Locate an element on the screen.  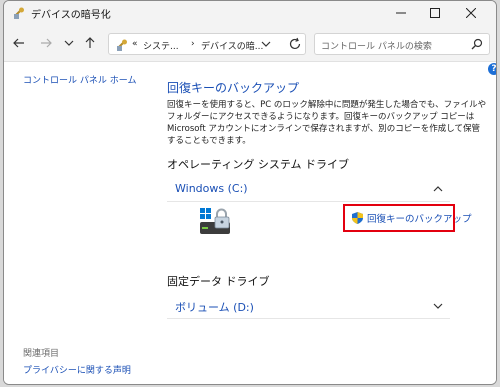
control-panel-home-link: コントロール パネル ホーム is located at coordinates (79, 79).